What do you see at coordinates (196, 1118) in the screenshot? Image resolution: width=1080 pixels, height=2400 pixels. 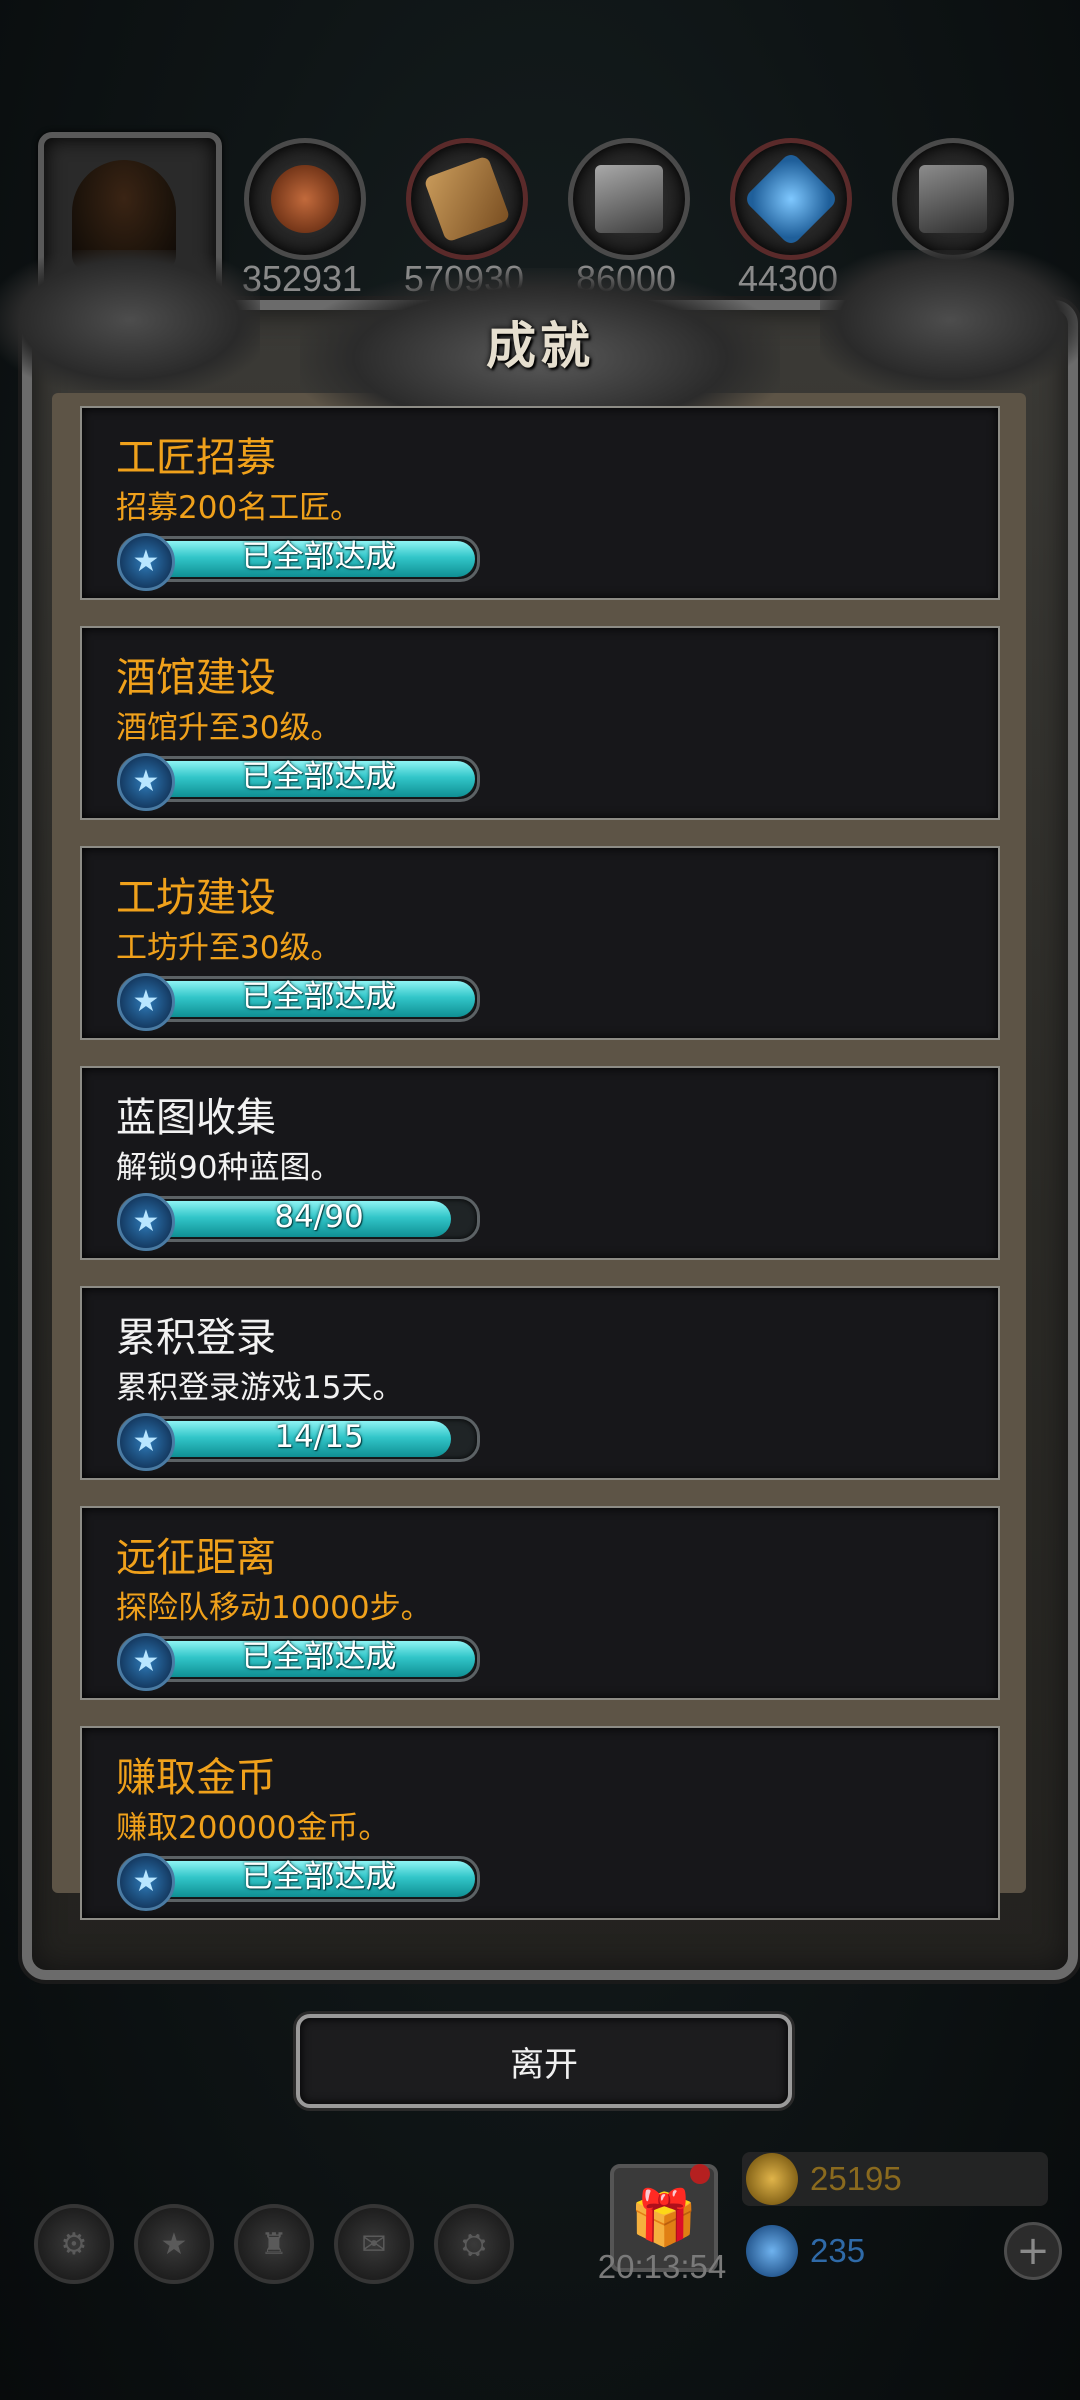 I see `achievement-name: 蓝图收集` at bounding box center [196, 1118].